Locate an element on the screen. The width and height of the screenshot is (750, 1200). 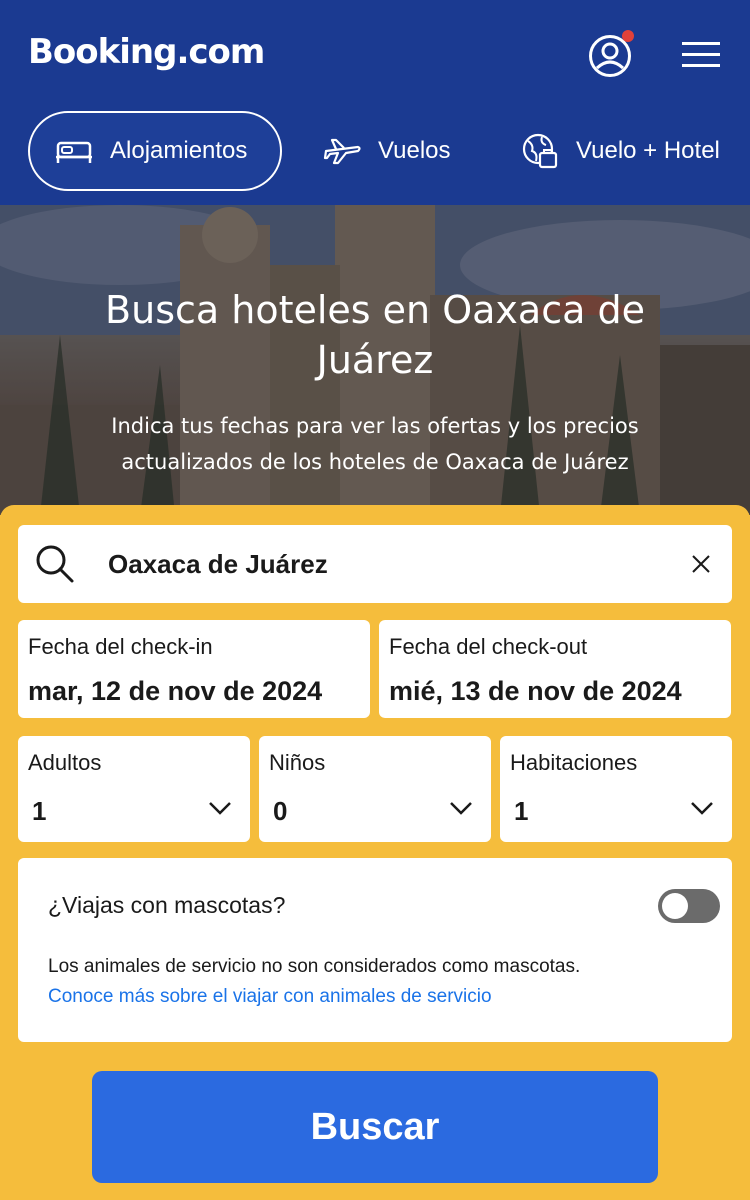
rooms-select: Habitaciones 1 is located at coordinates (616, 789).